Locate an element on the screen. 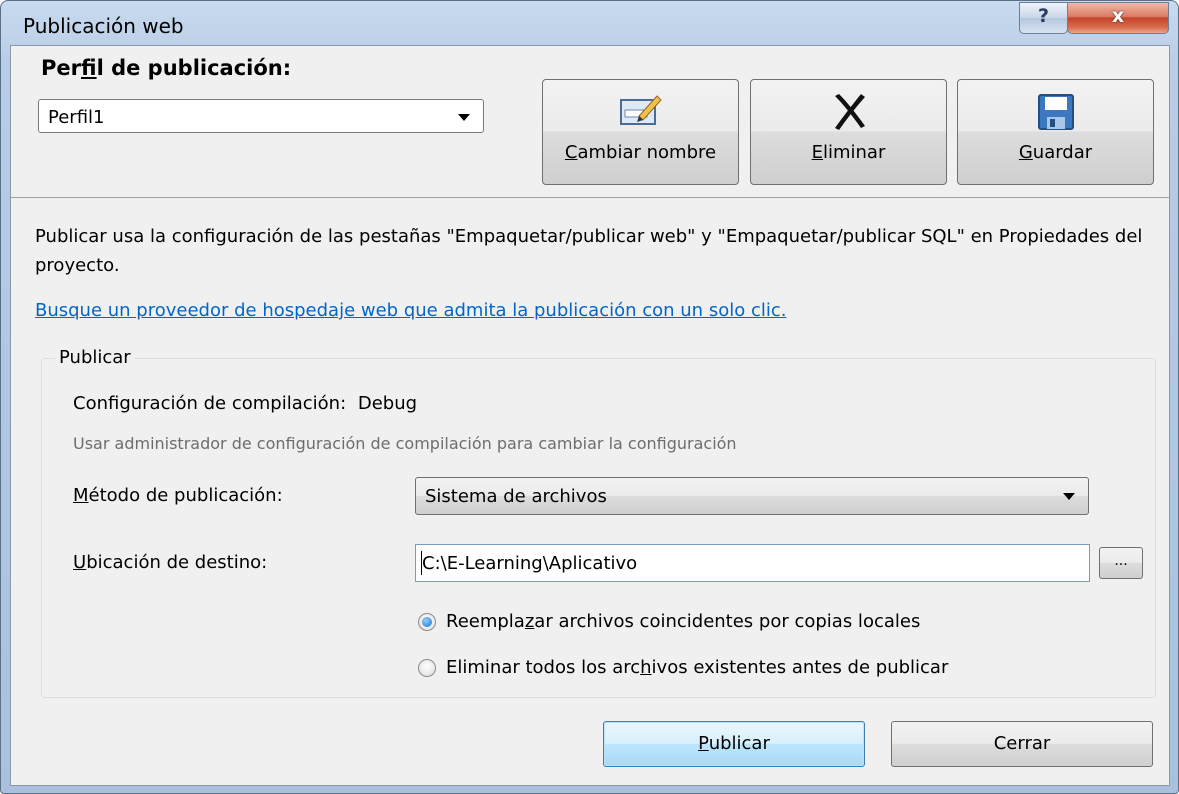  destination-value: C:\E-Learning\Aplicativo is located at coordinates (530, 563).